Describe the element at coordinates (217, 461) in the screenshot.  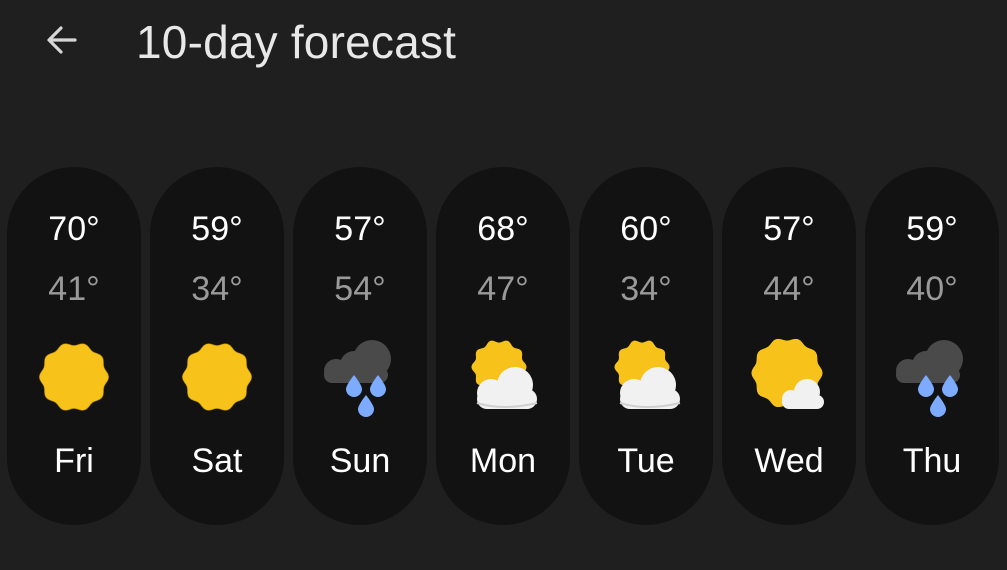
I see `day-label: Sat` at that location.